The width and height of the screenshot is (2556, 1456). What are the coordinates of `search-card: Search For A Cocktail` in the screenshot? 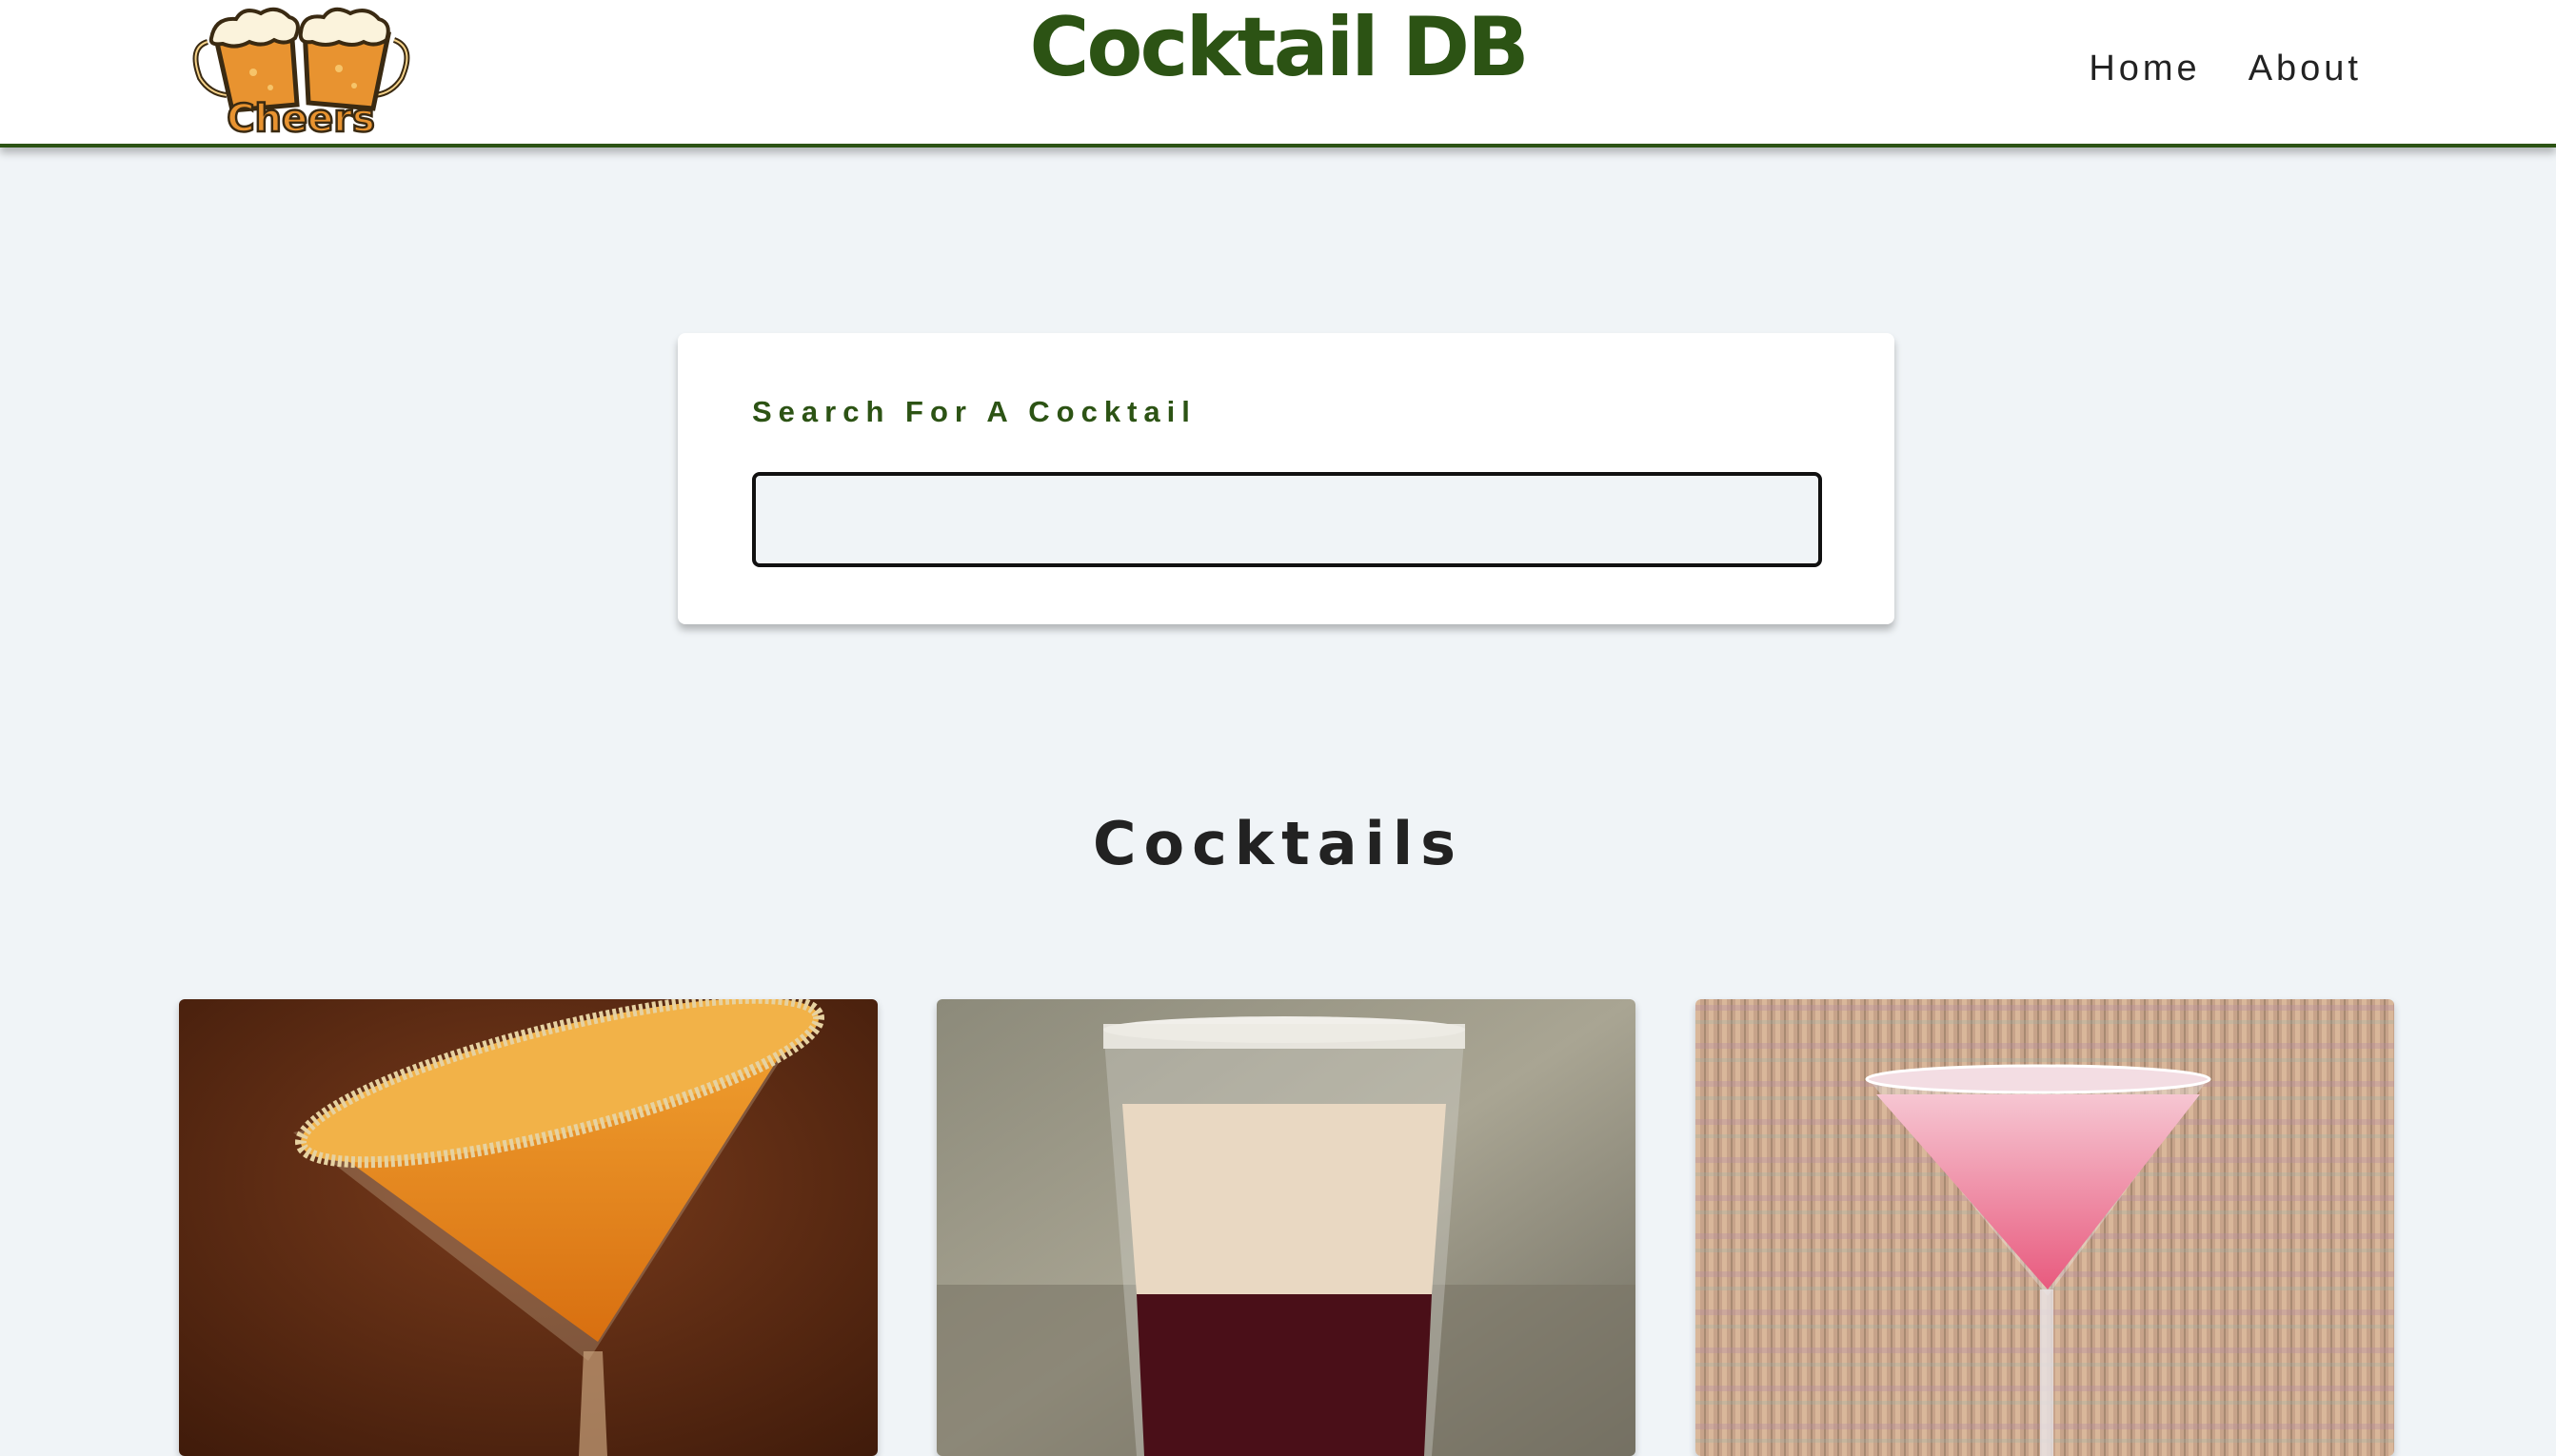 It's located at (1286, 478).